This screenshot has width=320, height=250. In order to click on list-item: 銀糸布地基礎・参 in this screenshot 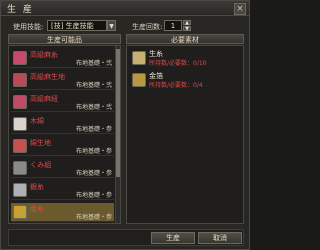, I will do `click(62, 190)`.